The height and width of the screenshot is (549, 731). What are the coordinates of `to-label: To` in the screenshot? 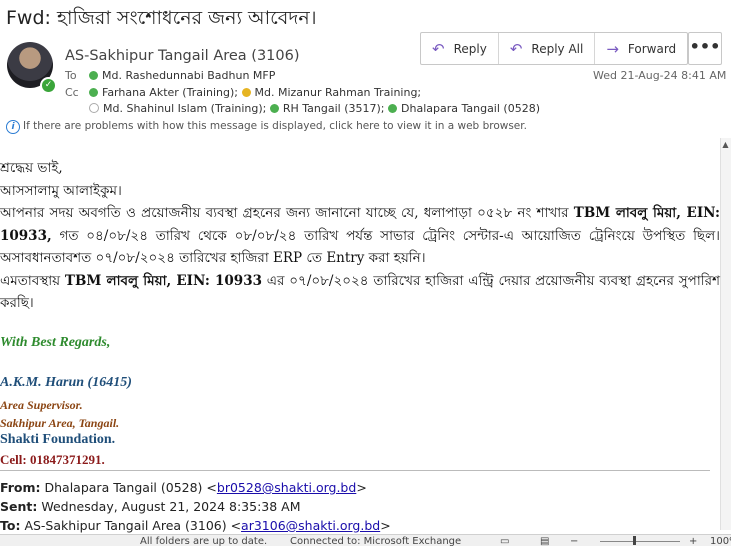 It's located at (71, 75).